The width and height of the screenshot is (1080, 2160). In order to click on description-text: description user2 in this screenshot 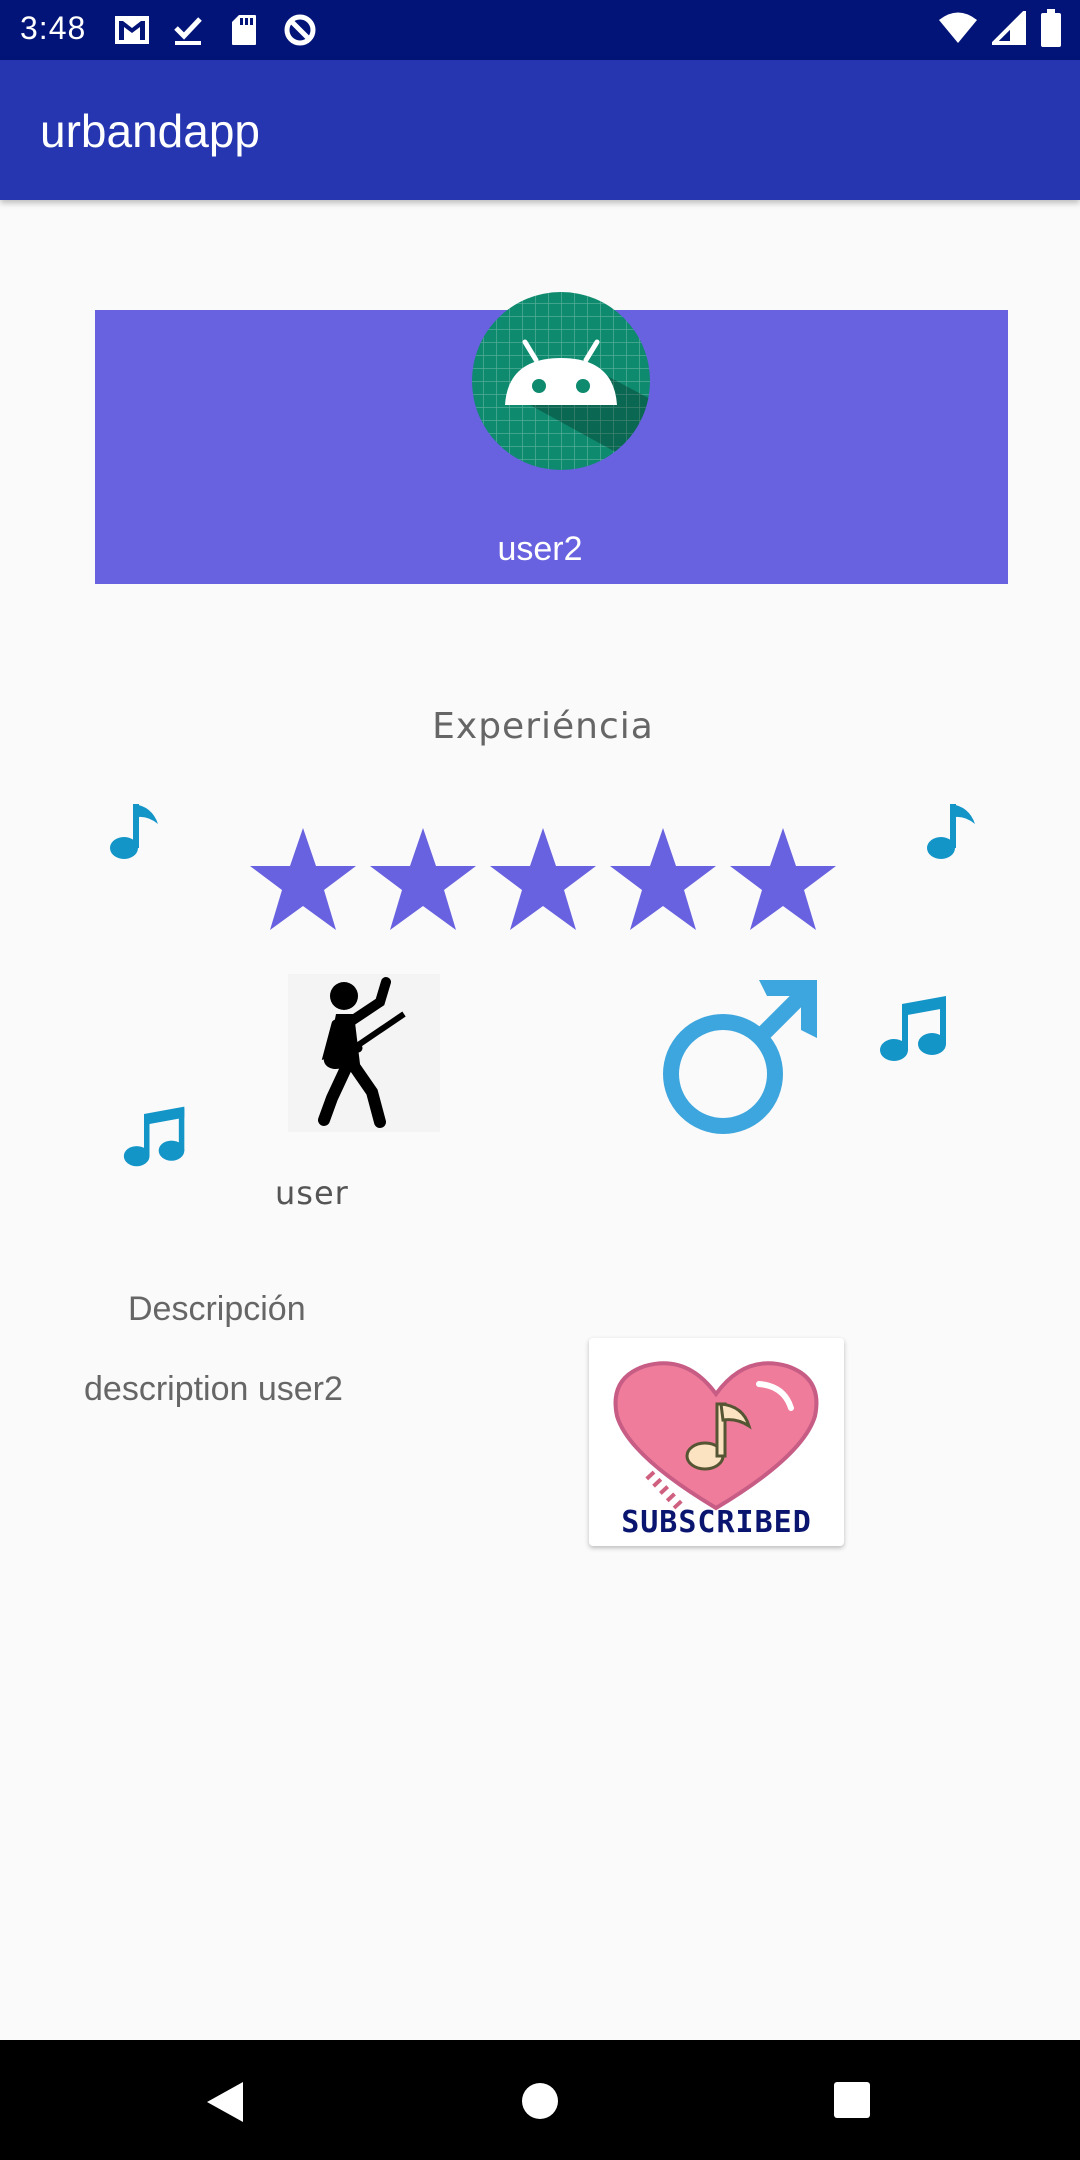, I will do `click(213, 1389)`.